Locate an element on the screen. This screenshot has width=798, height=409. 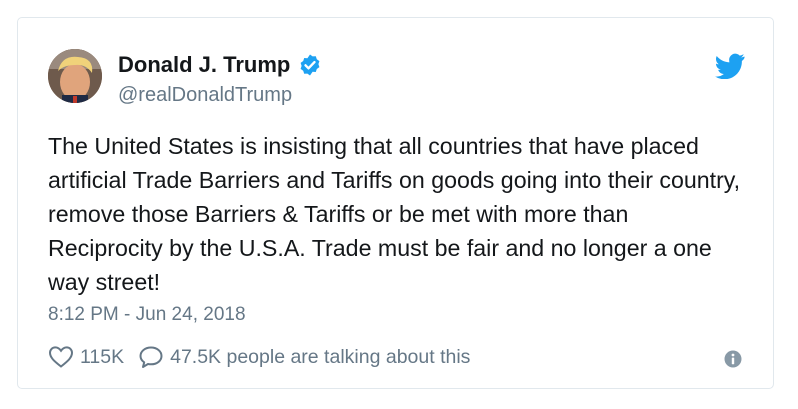
avatar is located at coordinates (75, 76).